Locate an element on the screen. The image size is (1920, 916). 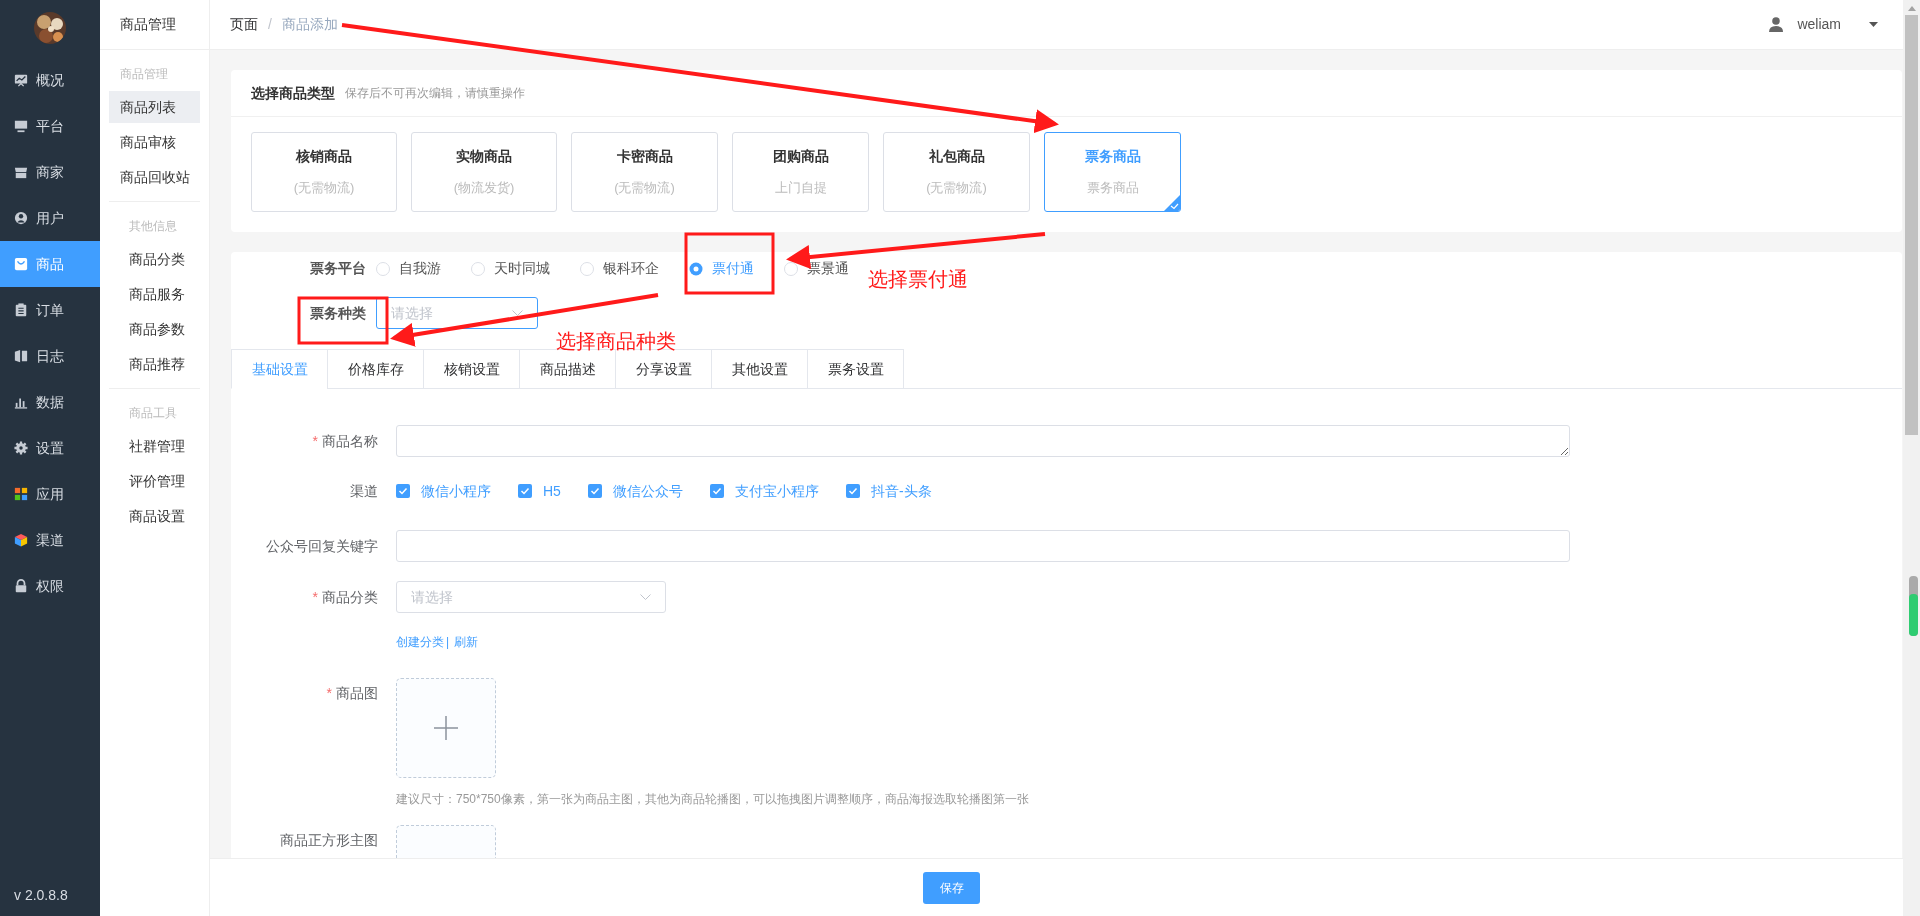
sidebar-item: 用户 is located at coordinates (50, 218).